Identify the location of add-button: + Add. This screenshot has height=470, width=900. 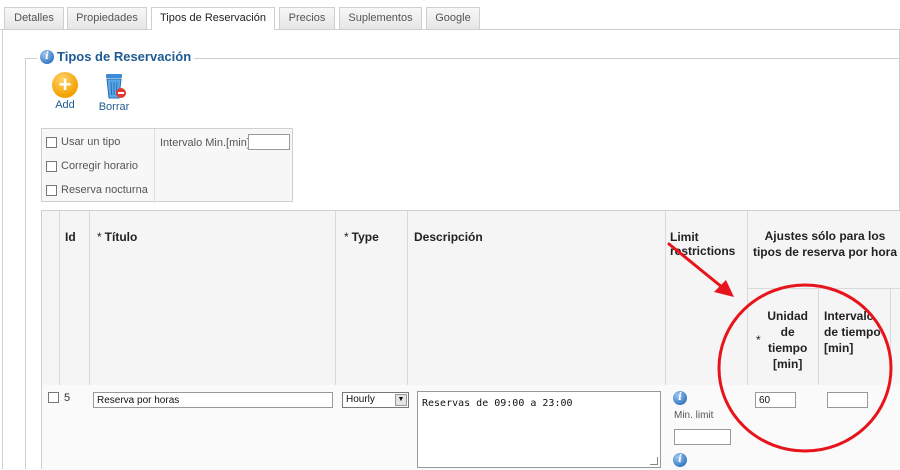
(65, 91).